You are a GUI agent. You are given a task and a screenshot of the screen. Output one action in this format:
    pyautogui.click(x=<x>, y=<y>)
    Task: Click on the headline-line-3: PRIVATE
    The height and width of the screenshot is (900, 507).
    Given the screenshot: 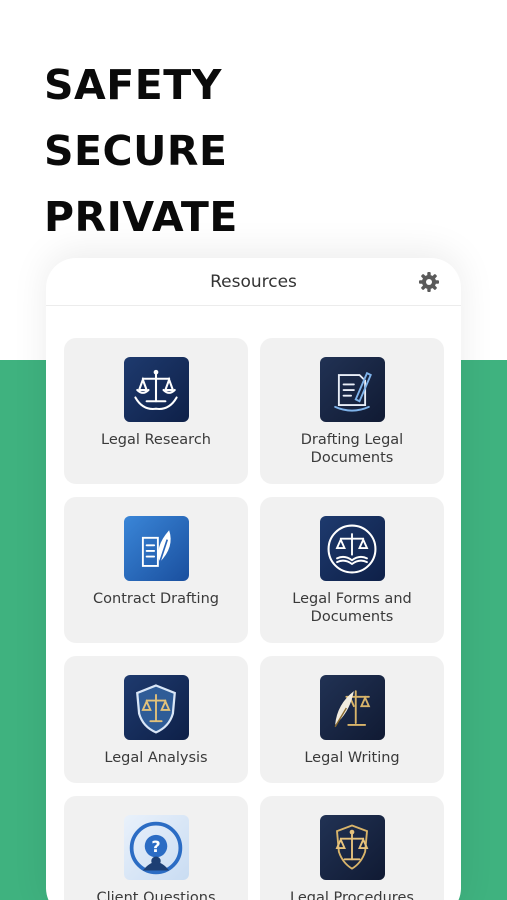 What is the action you would take?
    pyautogui.click(x=141, y=217)
    